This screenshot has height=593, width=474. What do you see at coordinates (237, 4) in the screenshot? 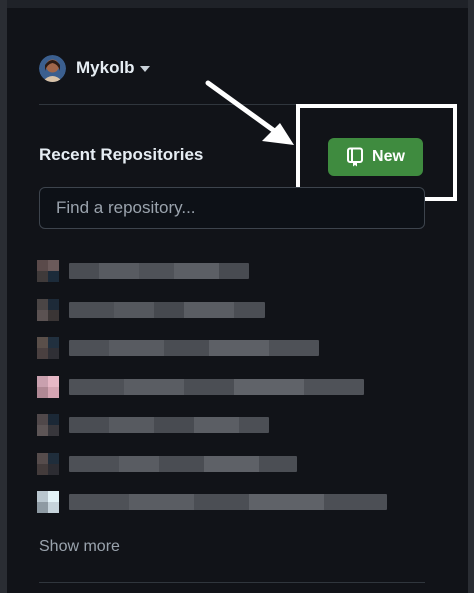
I see `window-top-strip` at bounding box center [237, 4].